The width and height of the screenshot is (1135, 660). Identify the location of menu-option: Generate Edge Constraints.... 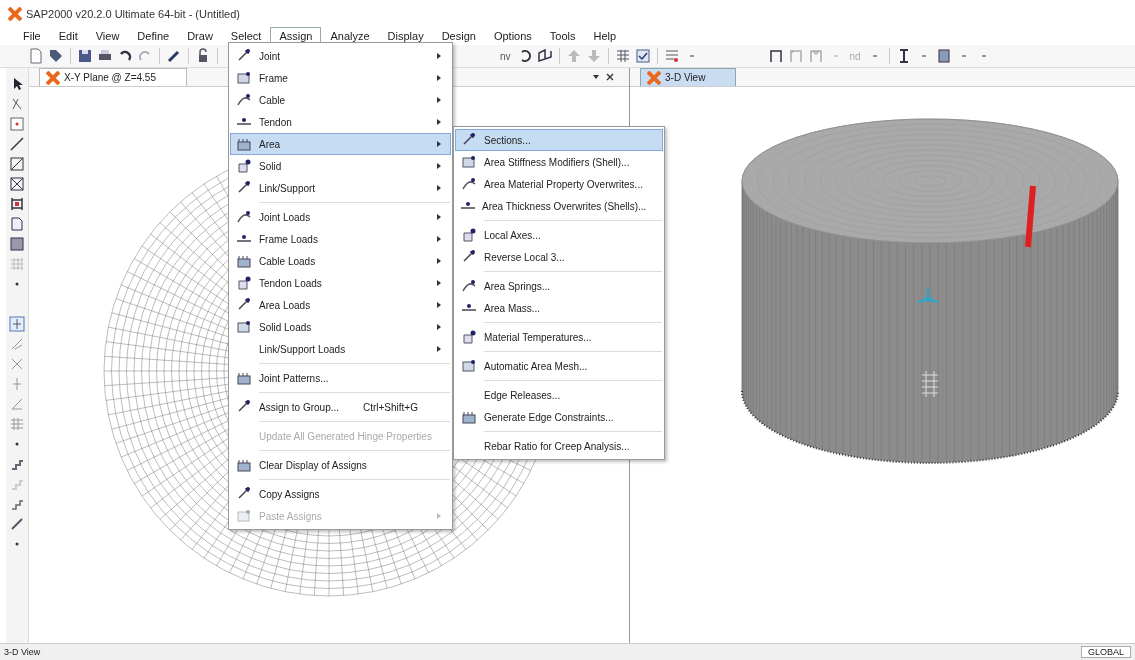
(559, 417).